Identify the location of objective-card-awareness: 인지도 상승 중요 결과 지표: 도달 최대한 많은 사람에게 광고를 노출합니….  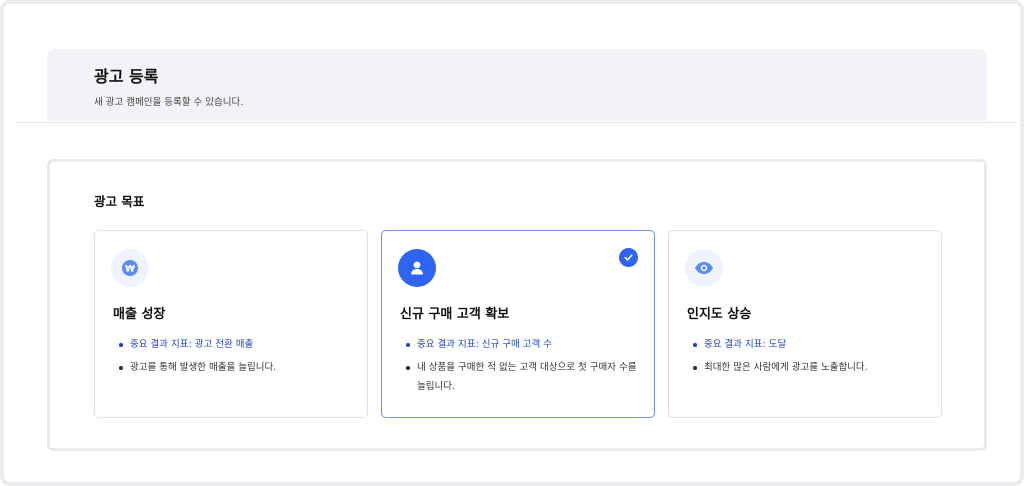
(805, 324).